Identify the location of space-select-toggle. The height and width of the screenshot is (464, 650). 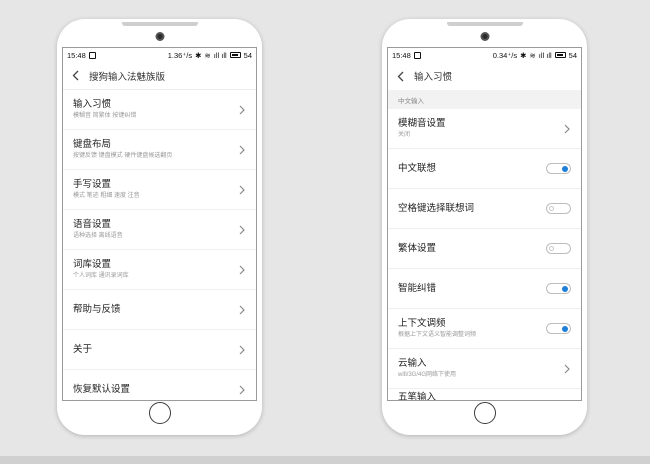
(558, 208).